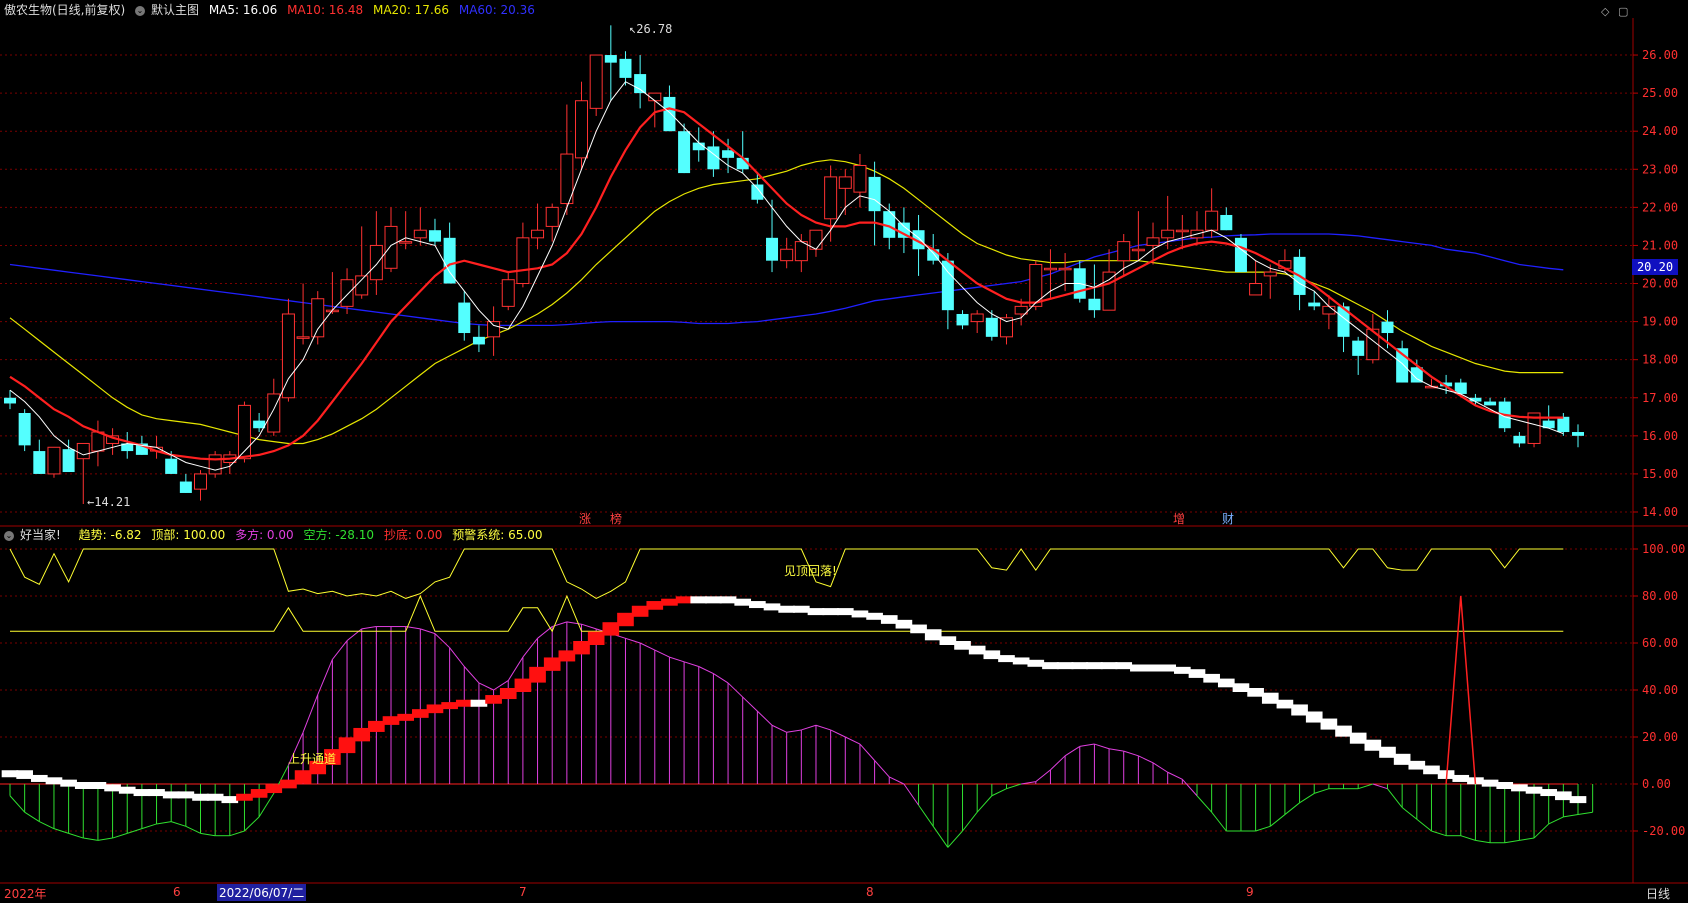  I want to click on indicator-name: 好当家!, so click(40, 535).